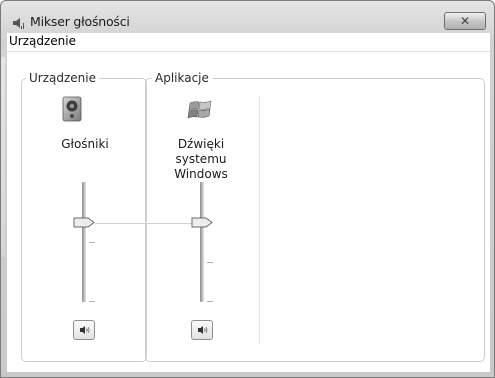 Image resolution: width=495 pixels, height=378 pixels. I want to click on window-left-edge, so click(3, 157).